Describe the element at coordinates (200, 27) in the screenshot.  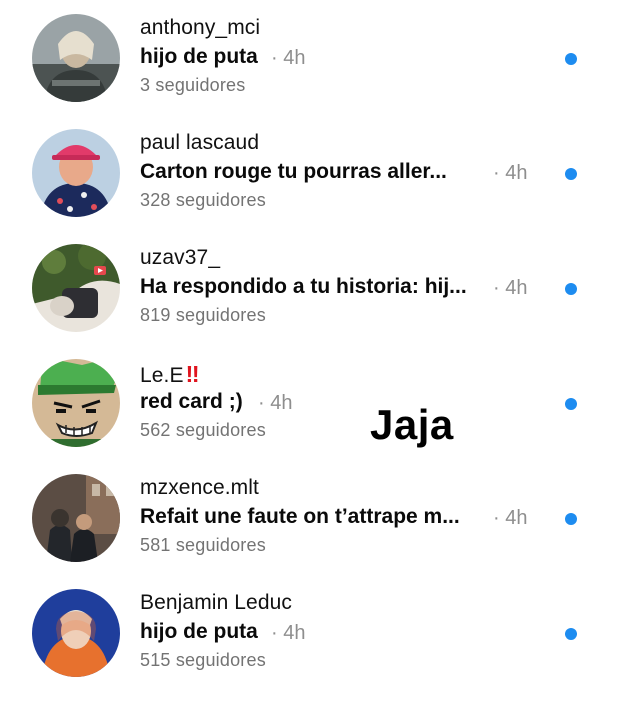
I see `username: anthony_mci` at that location.